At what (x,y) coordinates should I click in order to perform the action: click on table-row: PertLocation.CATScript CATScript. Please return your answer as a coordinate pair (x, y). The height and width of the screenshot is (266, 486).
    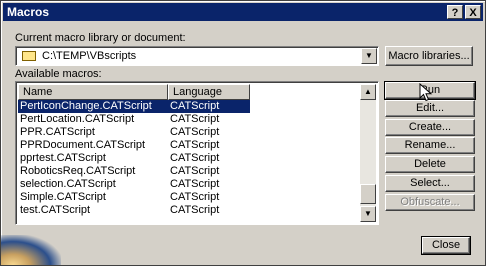
    Looking at the image, I should click on (189, 119).